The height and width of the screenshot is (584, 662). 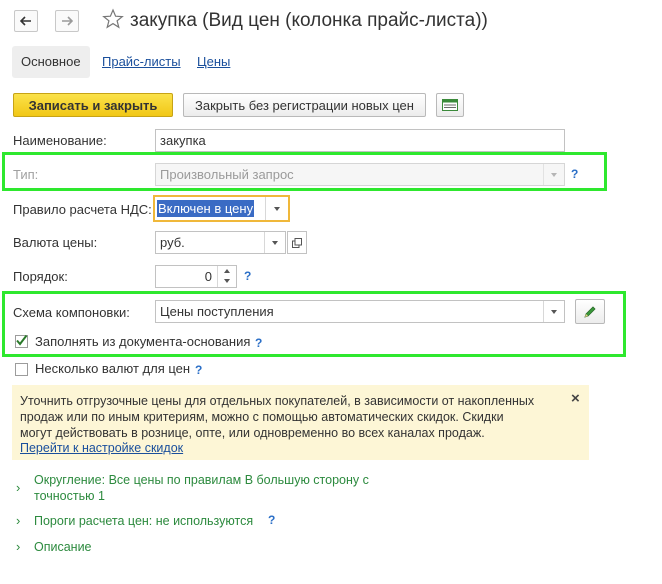 What do you see at coordinates (271, 520) in the screenshot?
I see `thresholds-help-icon: ?` at bounding box center [271, 520].